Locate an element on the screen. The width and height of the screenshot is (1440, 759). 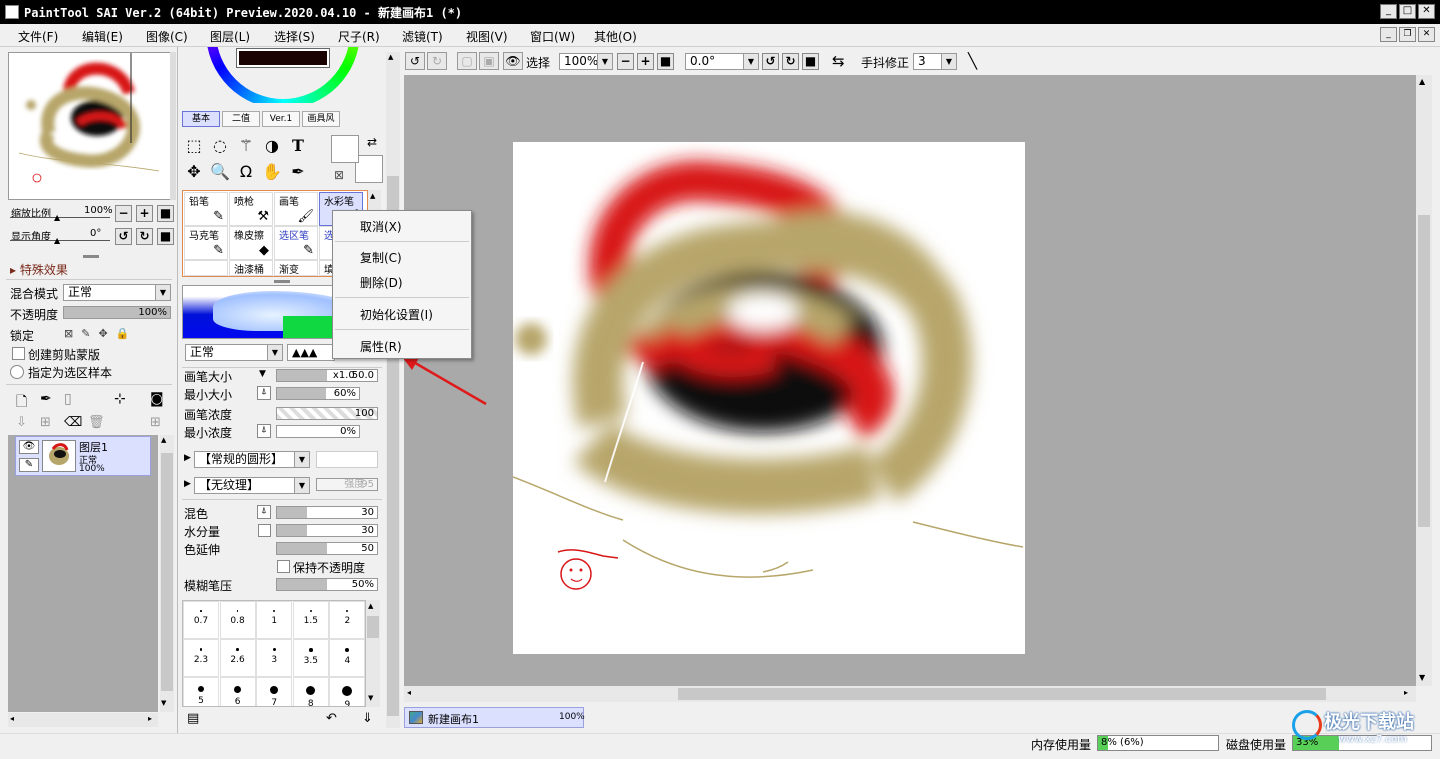
menu-select: 选择(S) is located at coordinates (294, 36).